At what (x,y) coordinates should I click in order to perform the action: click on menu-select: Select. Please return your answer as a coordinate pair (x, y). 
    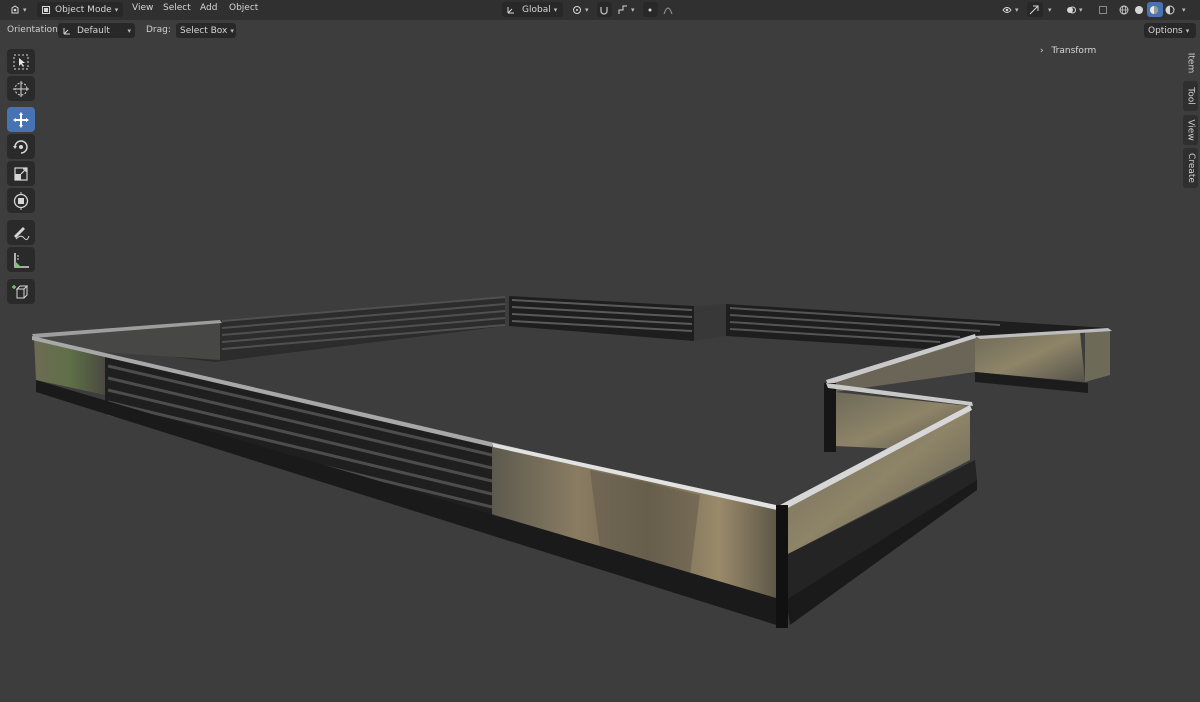
    Looking at the image, I should click on (177, 8).